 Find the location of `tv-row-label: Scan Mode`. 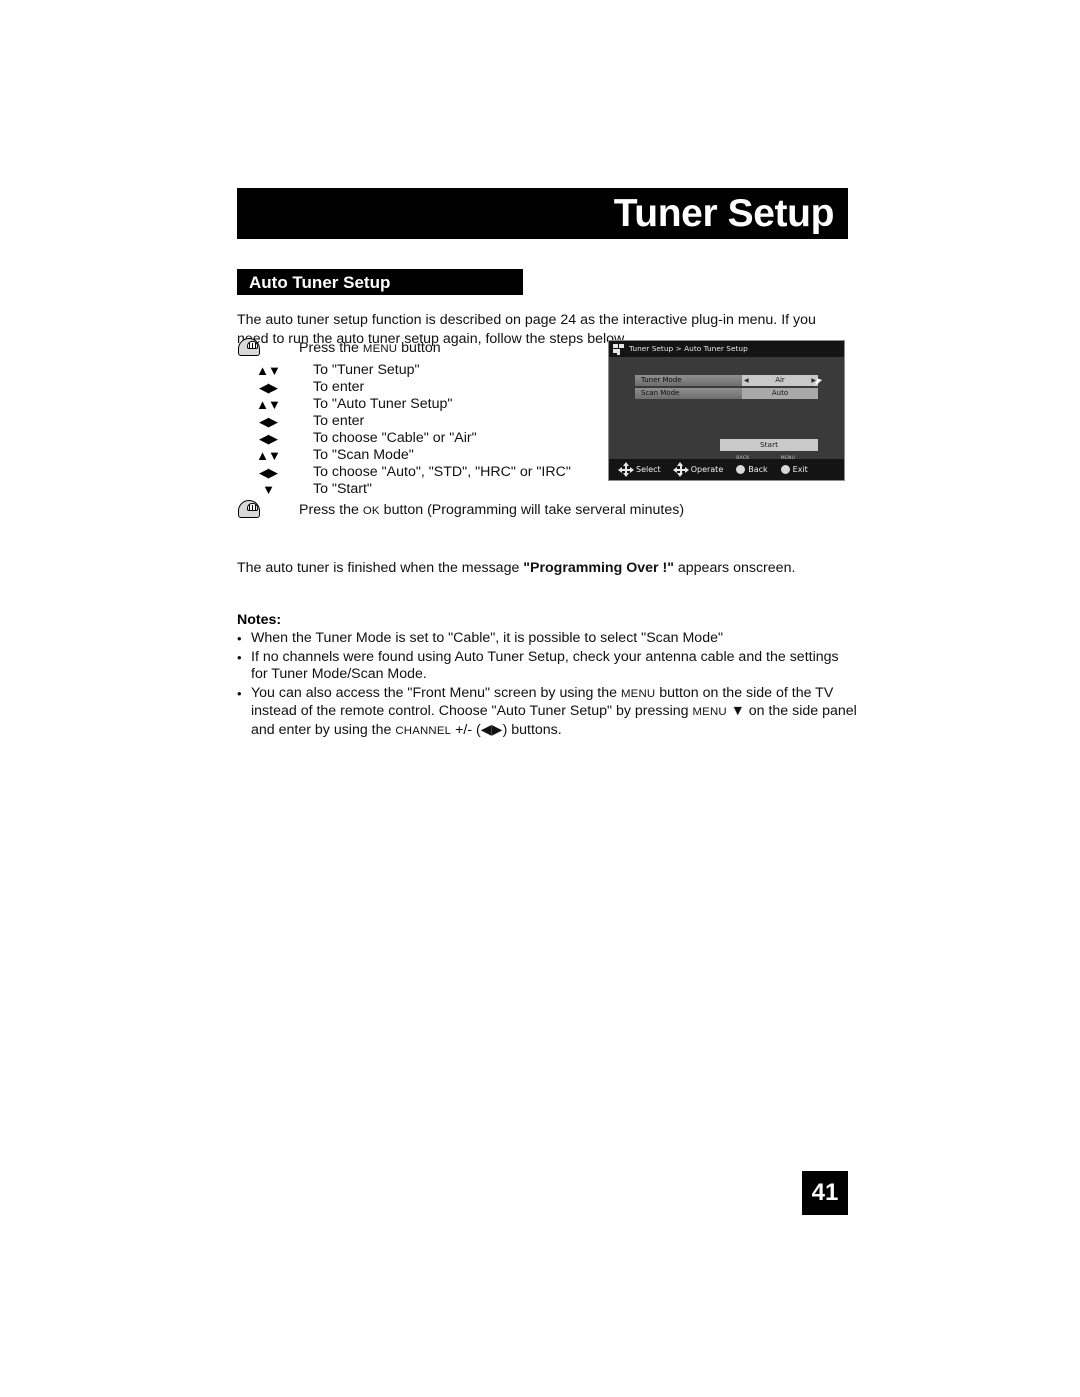

tv-row-label: Scan Mode is located at coordinates (688, 393).